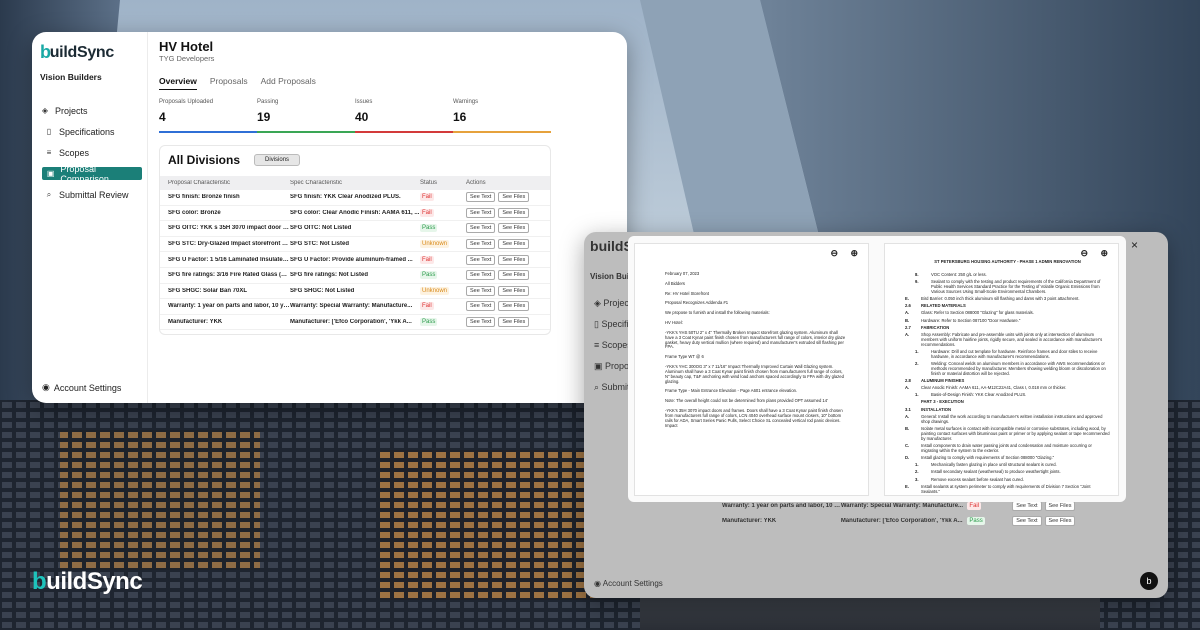 Image resolution: width=1200 pixels, height=630 pixels. Describe the element at coordinates (429, 228) in the screenshot. I see `status-badge: Pass` at that location.